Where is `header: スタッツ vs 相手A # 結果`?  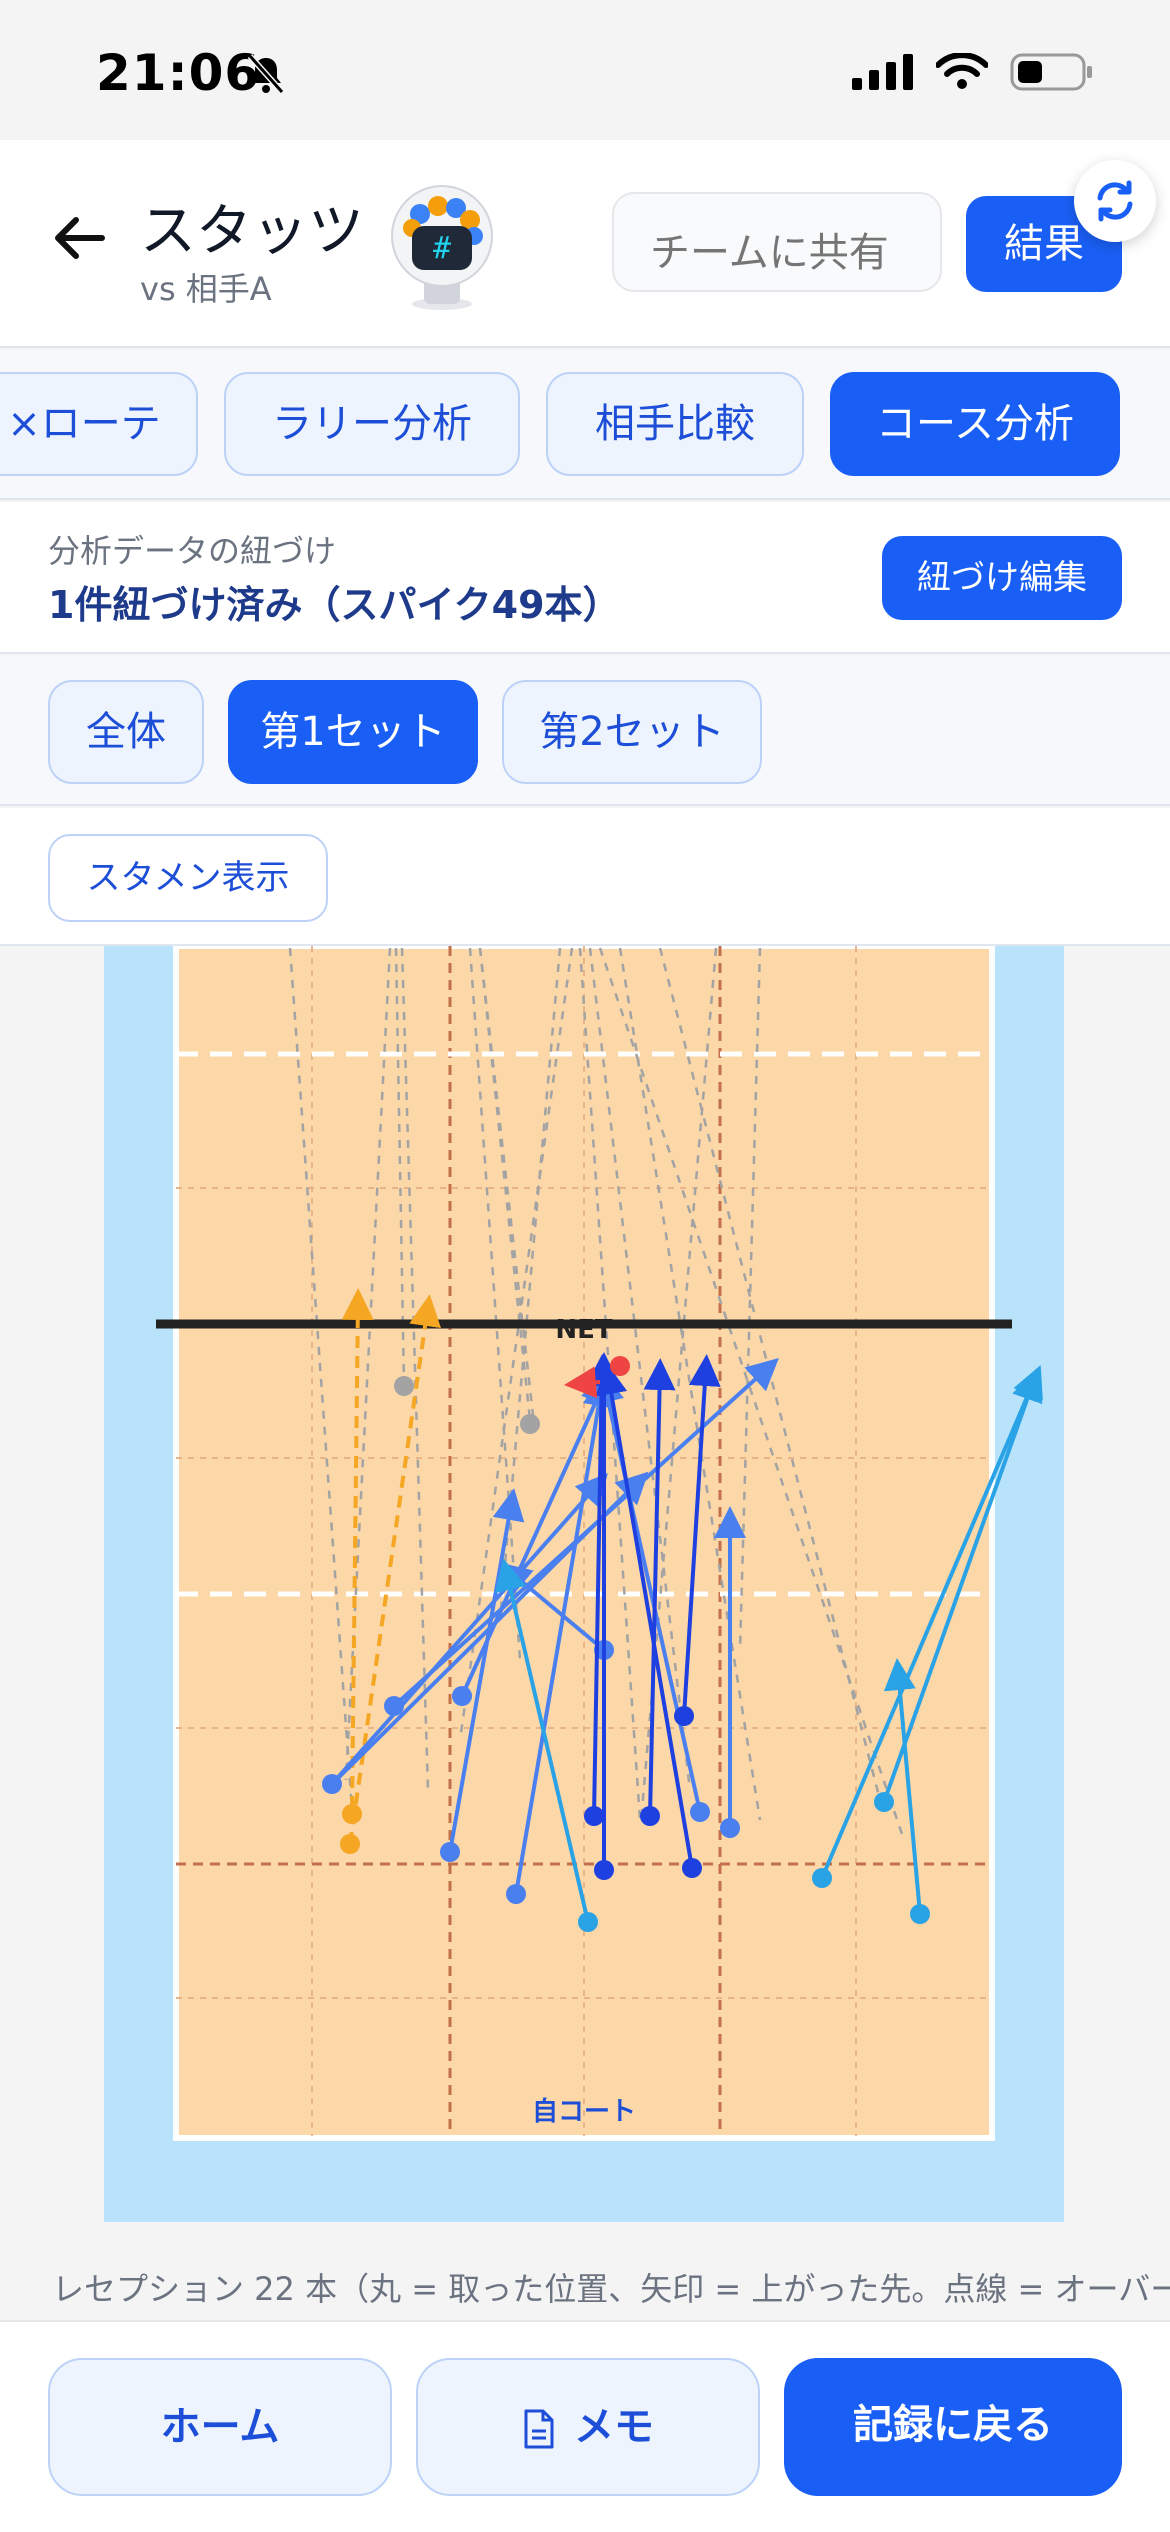
header: スタッツ vs 相手A # 結果 is located at coordinates (585, 244).